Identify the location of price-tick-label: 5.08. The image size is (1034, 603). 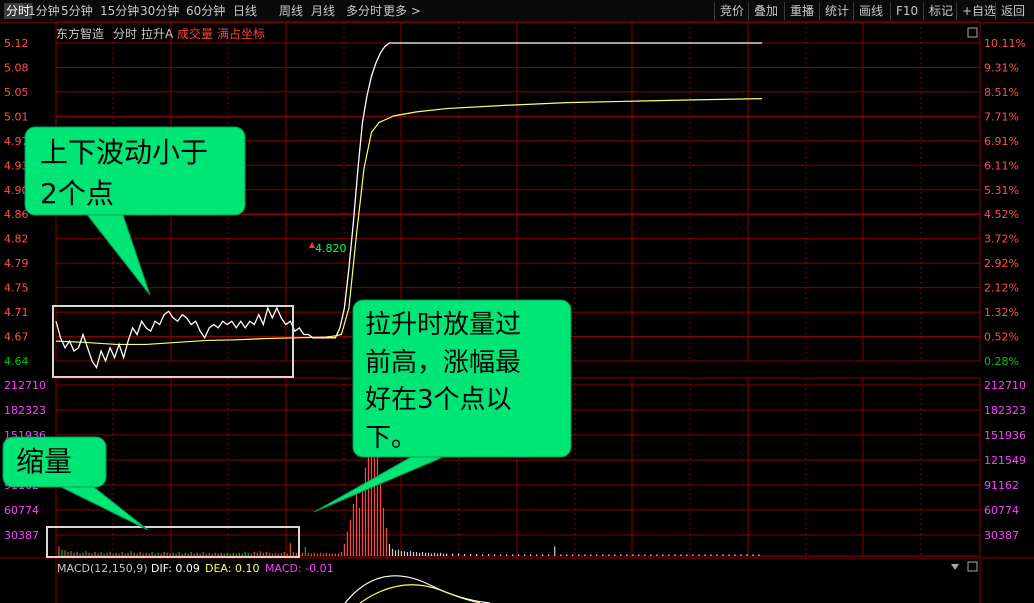
(16, 67).